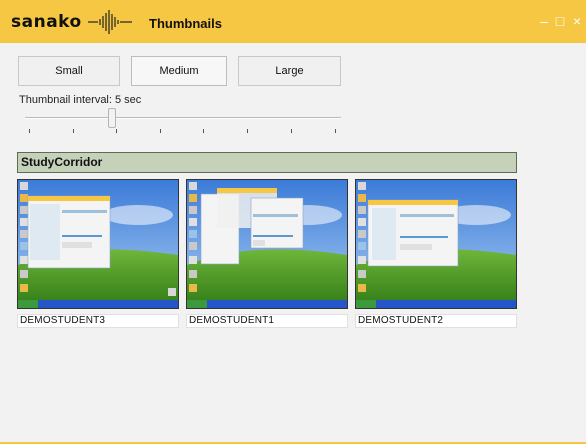  I want to click on medium-size-button: Medium, so click(179, 71).